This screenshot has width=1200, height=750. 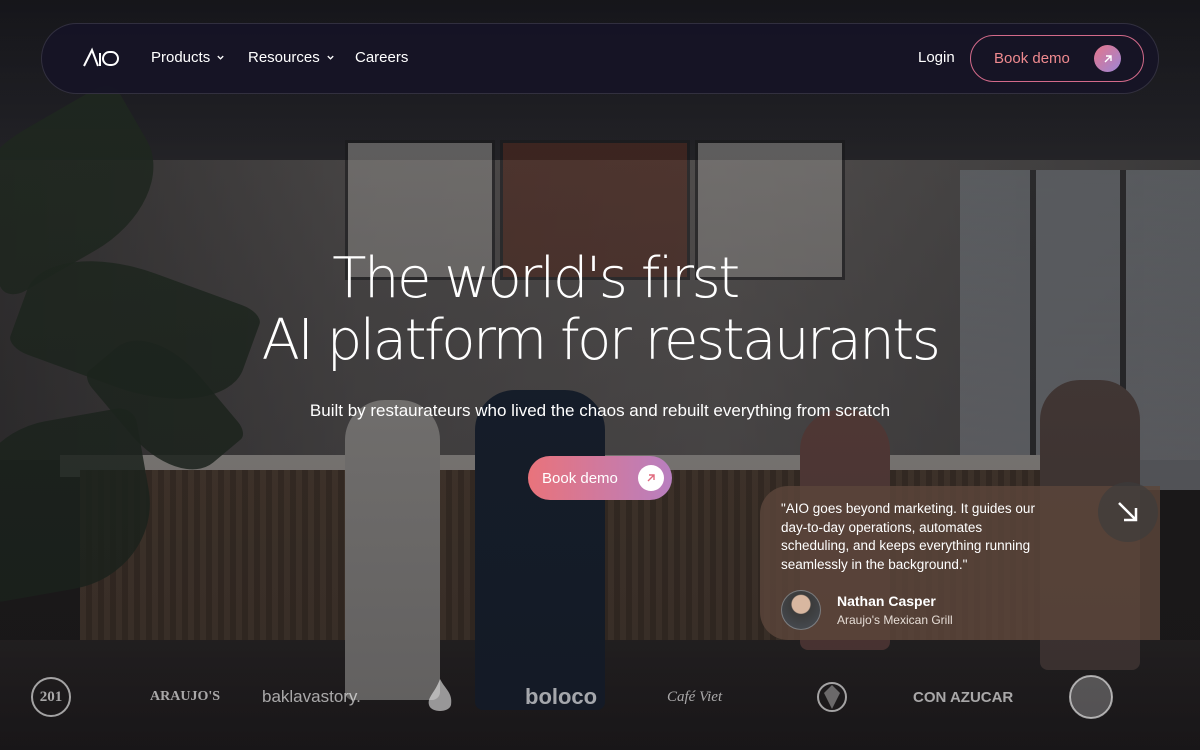 What do you see at coordinates (695, 696) in the screenshot?
I see `logo-cafe-viet: Café Viet` at bounding box center [695, 696].